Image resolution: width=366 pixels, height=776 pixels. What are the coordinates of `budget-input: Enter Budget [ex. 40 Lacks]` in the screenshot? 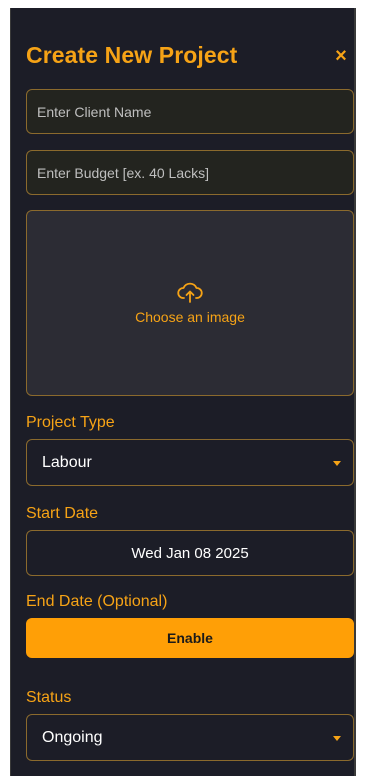 It's located at (190, 172).